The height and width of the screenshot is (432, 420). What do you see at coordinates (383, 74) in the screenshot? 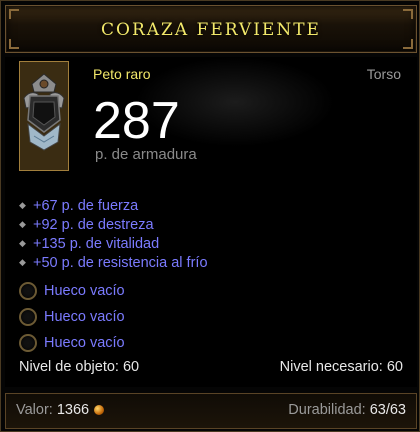
I see `item-slot: Torso` at bounding box center [383, 74].